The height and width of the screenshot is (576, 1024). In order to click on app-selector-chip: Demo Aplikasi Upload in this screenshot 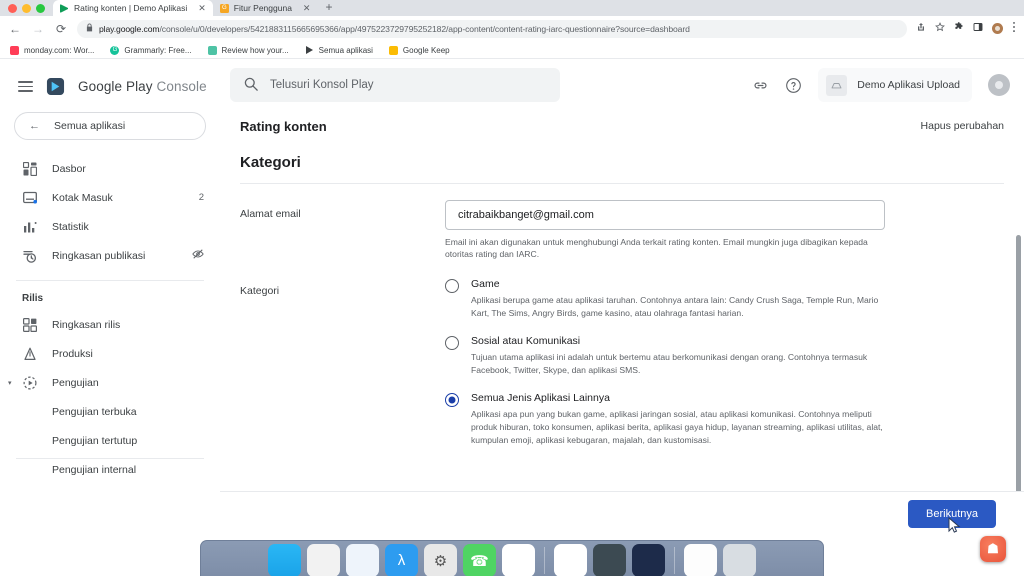, I will do `click(895, 85)`.